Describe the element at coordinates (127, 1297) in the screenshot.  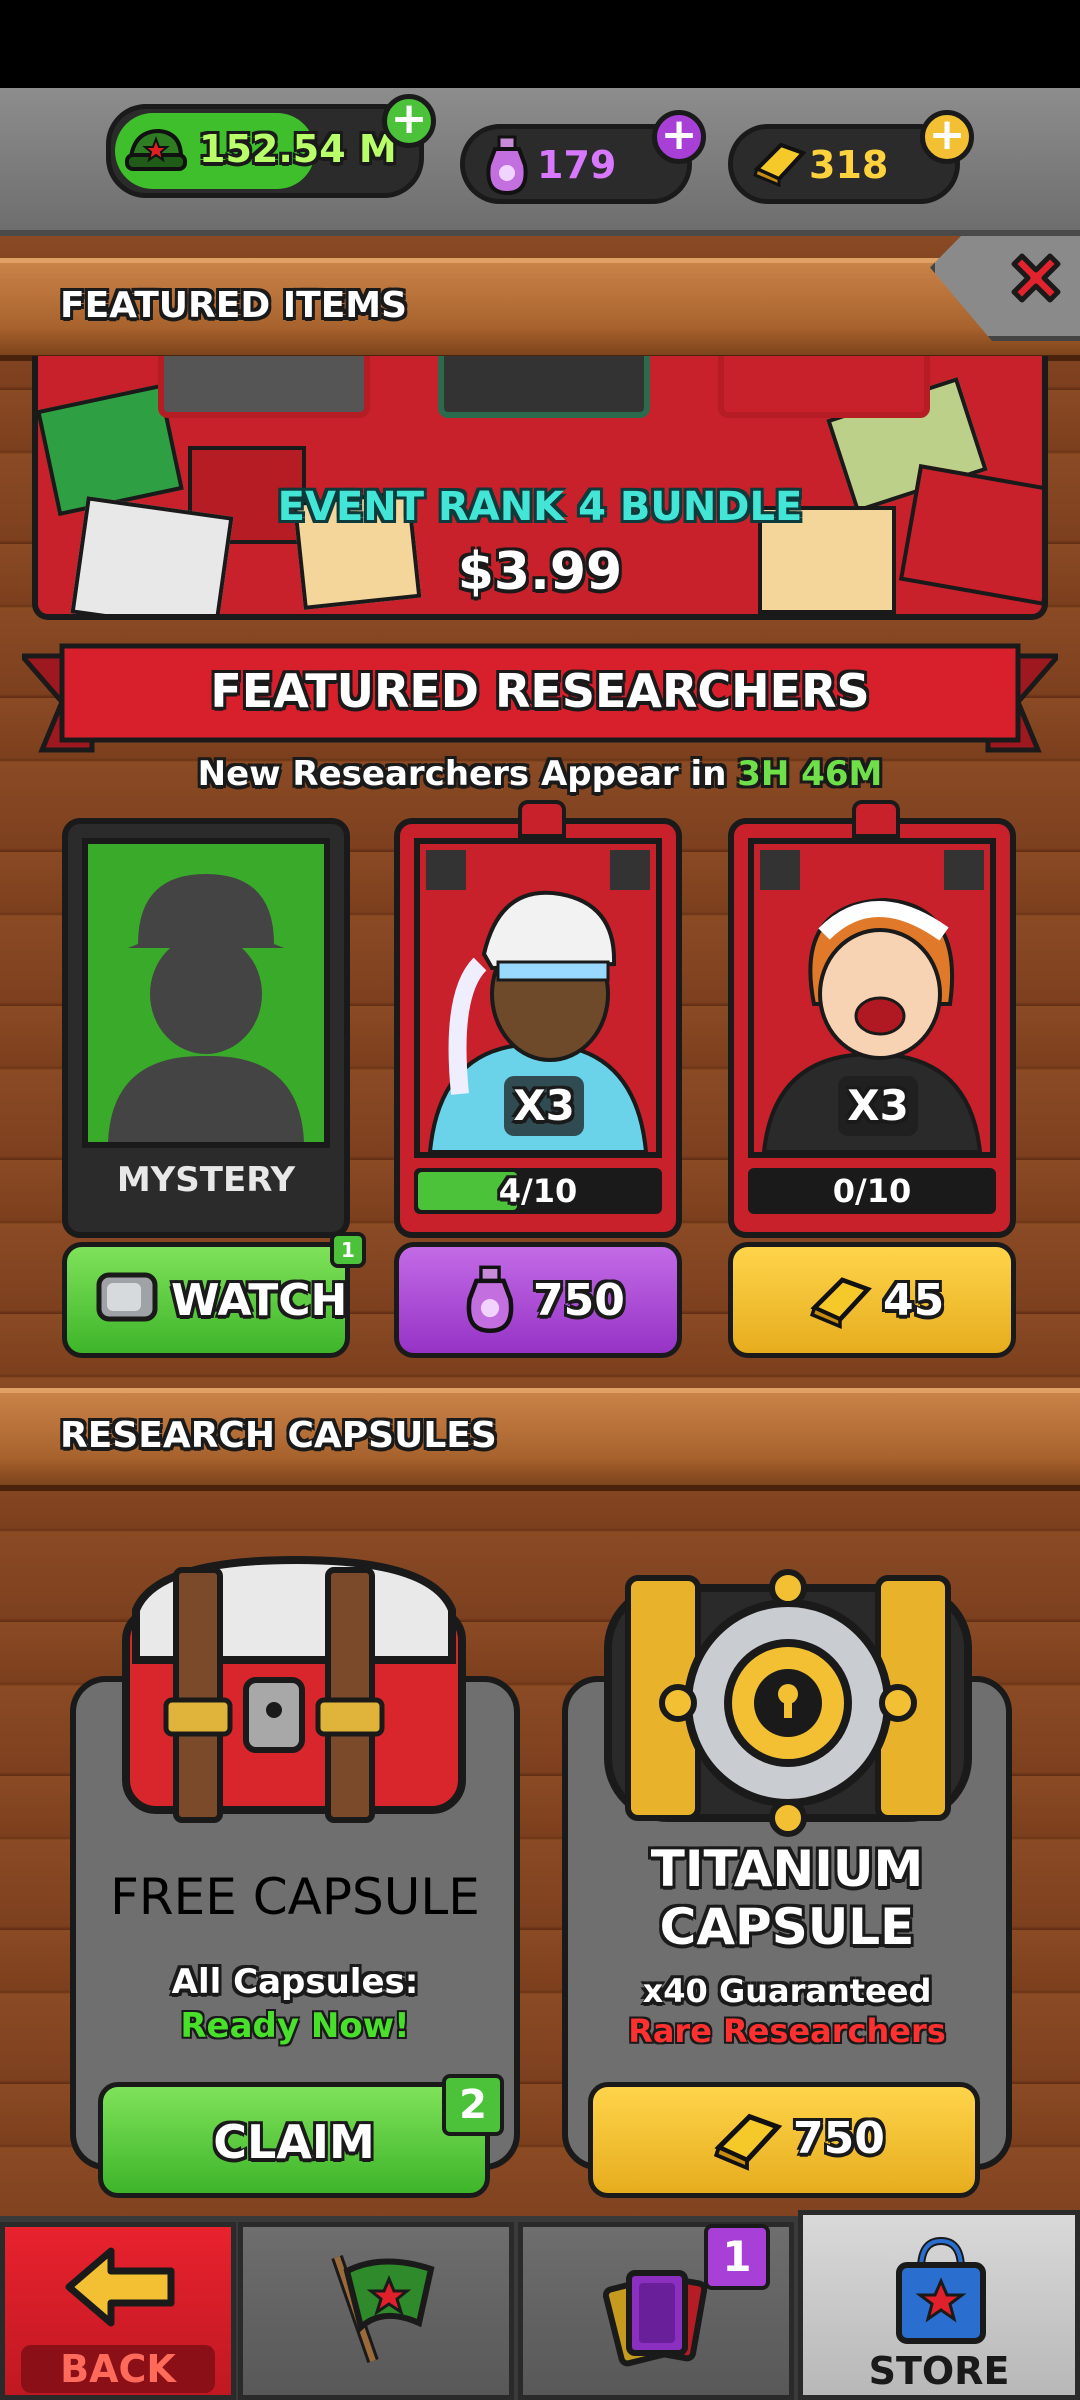
I see `tv-icon` at that location.